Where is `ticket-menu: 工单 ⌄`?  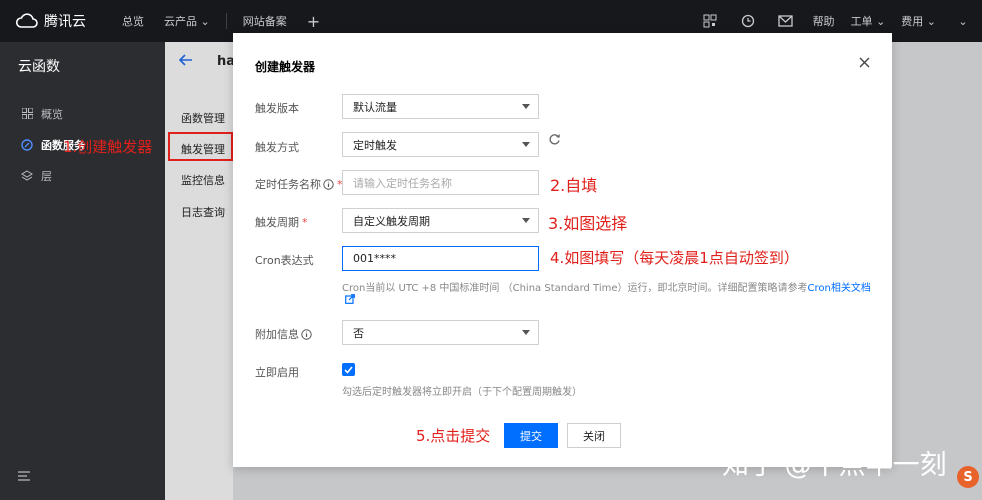 ticket-menu: 工单 ⌄ is located at coordinates (868, 21).